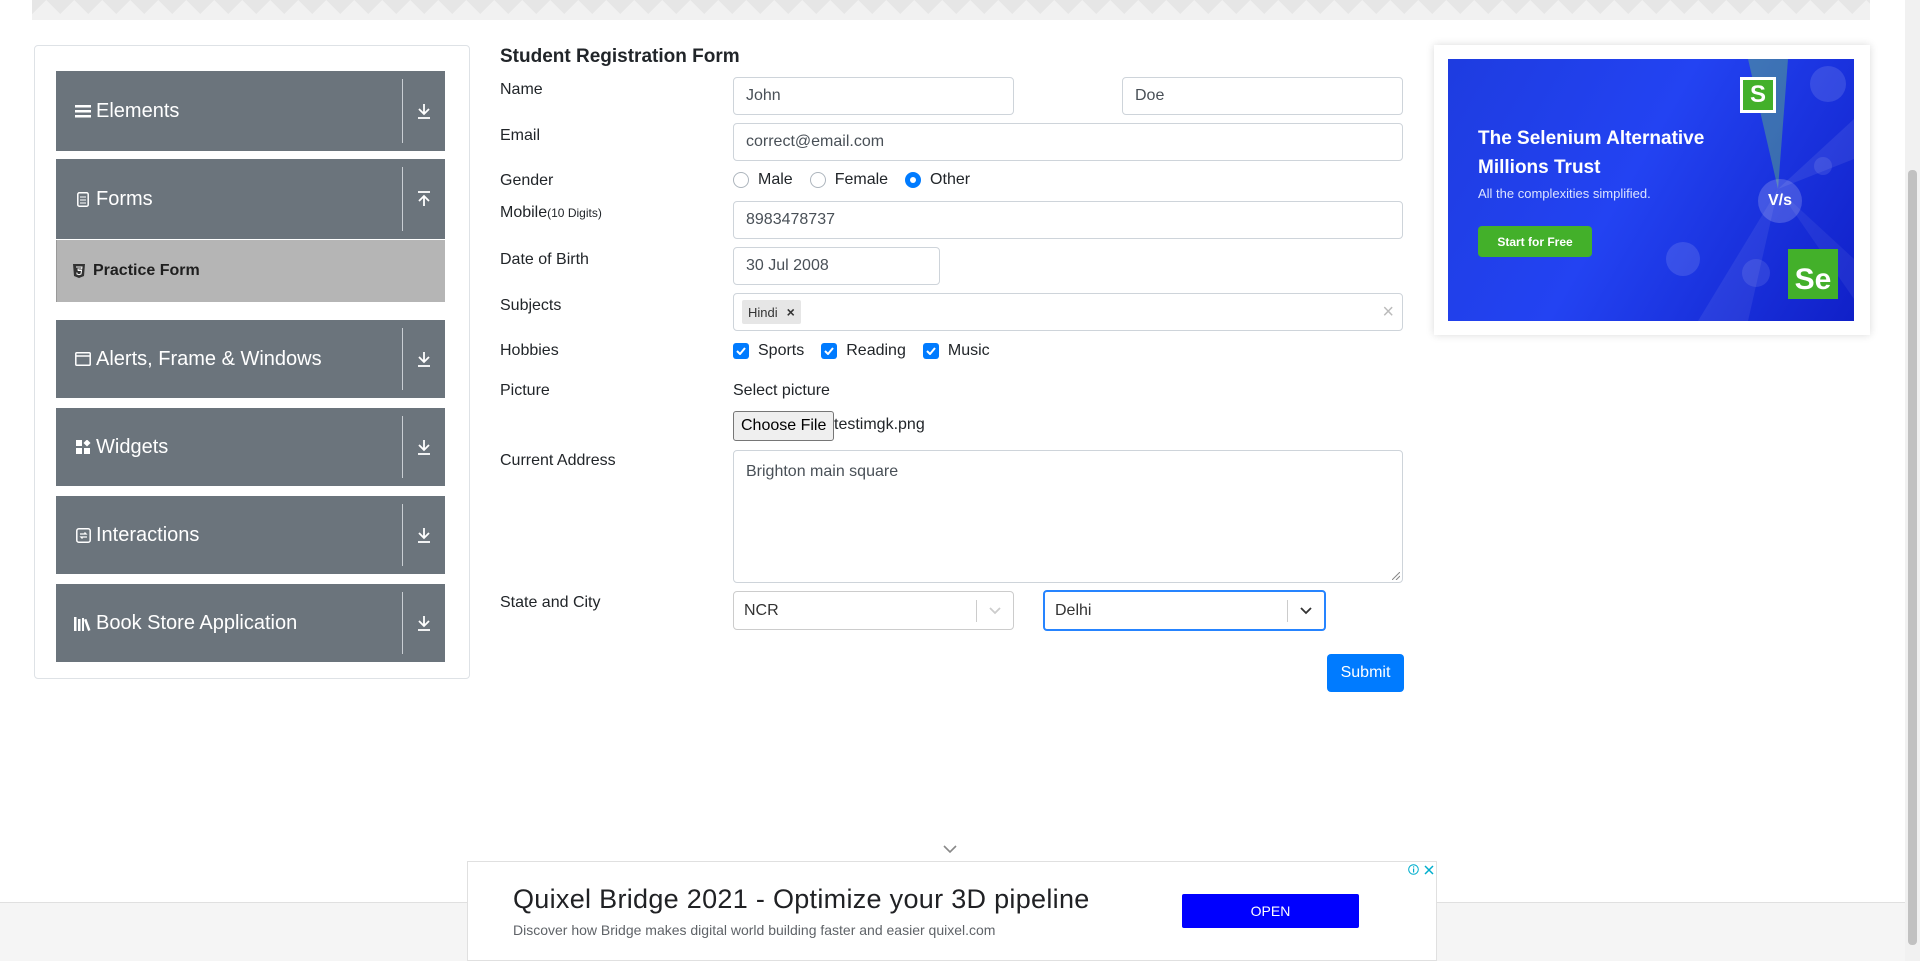  What do you see at coordinates (761, 610) in the screenshot?
I see `select-value: NCR` at bounding box center [761, 610].